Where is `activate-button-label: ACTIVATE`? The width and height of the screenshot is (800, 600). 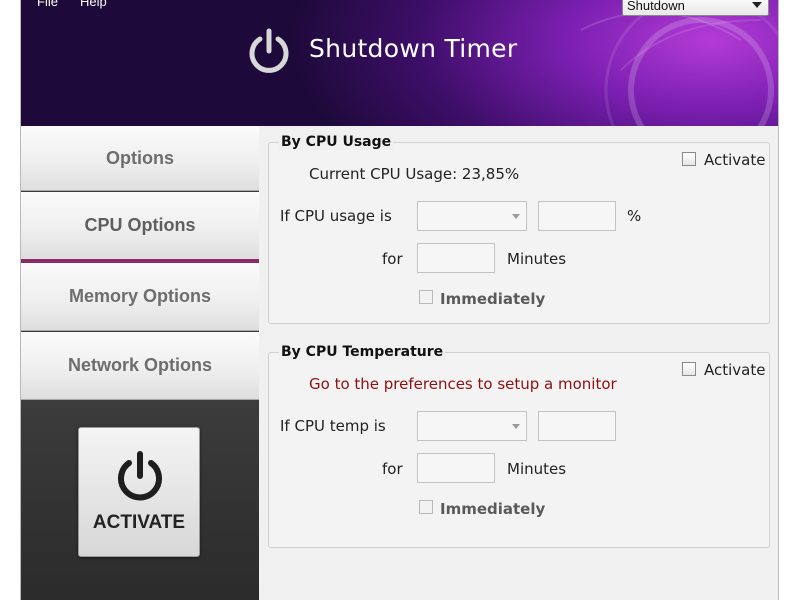
activate-button-label: ACTIVATE is located at coordinates (139, 522).